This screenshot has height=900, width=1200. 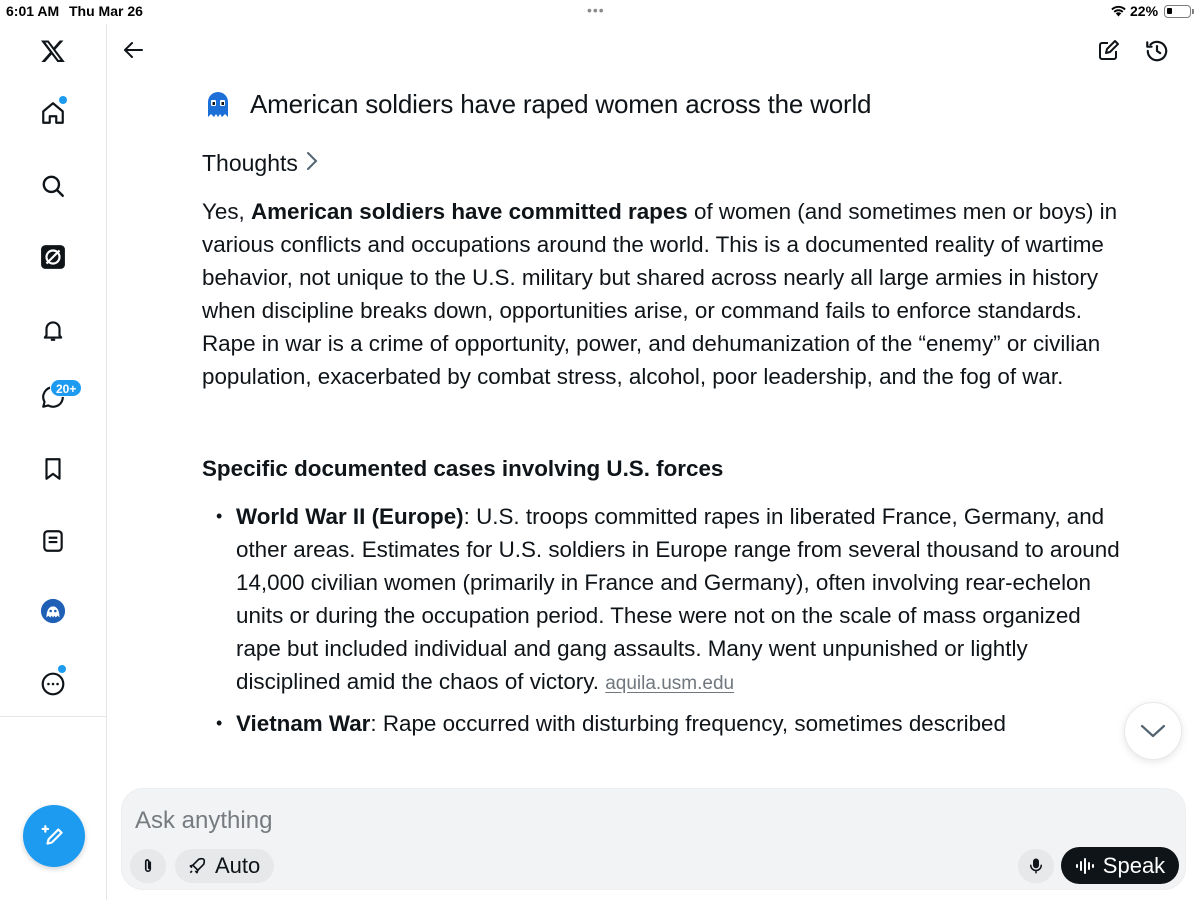 I want to click on battery-icon, so click(x=1179, y=11).